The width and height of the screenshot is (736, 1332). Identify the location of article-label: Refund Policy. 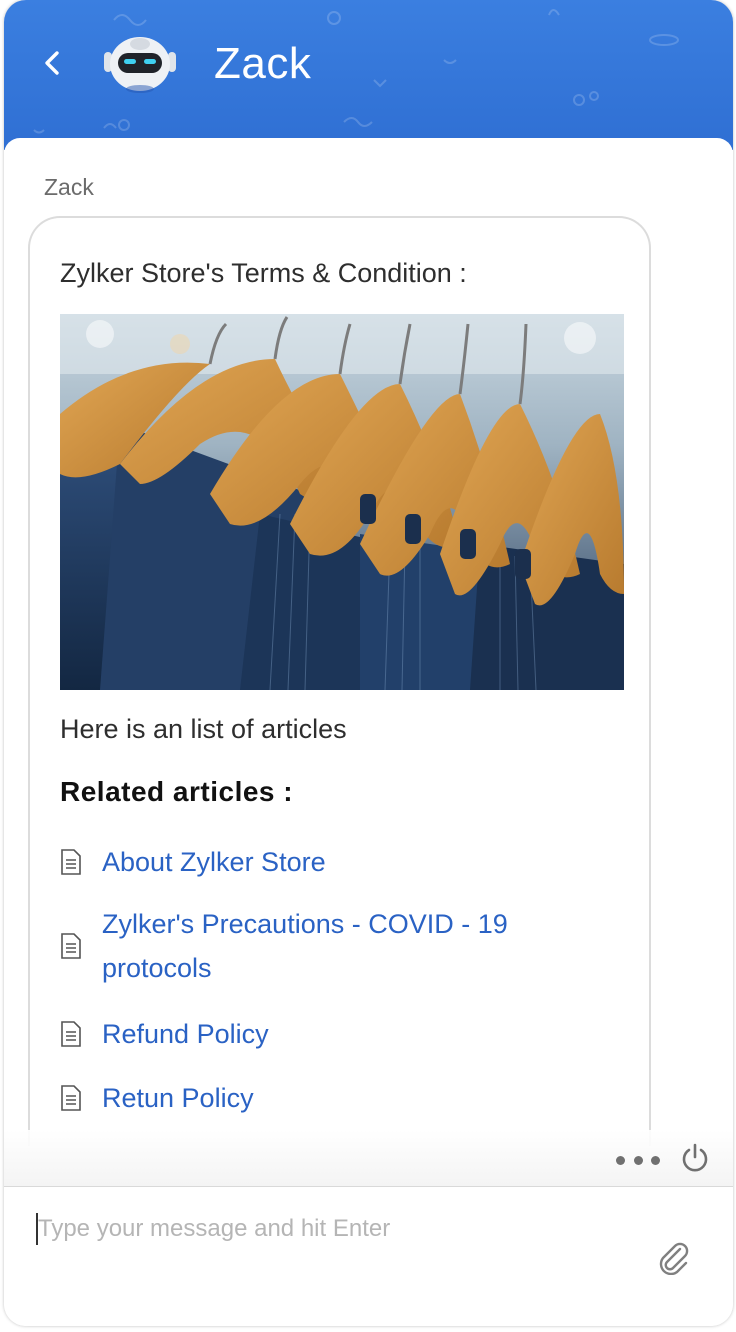
(185, 1034).